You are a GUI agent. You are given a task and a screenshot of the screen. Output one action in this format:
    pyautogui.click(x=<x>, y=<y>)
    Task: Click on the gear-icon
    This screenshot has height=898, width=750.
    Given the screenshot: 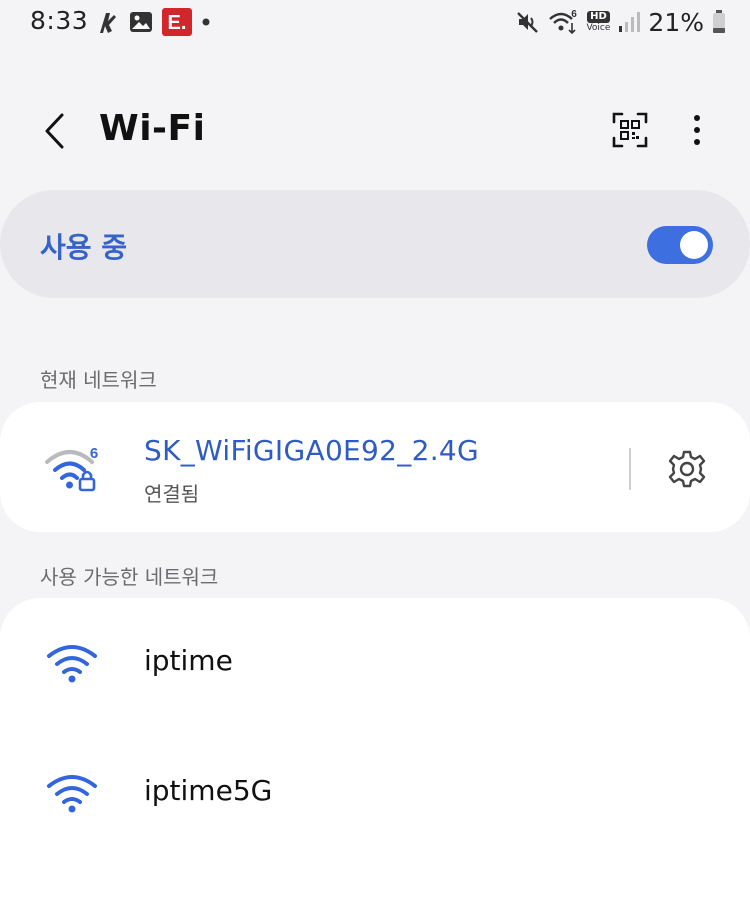 What is the action you would take?
    pyautogui.click(x=687, y=469)
    